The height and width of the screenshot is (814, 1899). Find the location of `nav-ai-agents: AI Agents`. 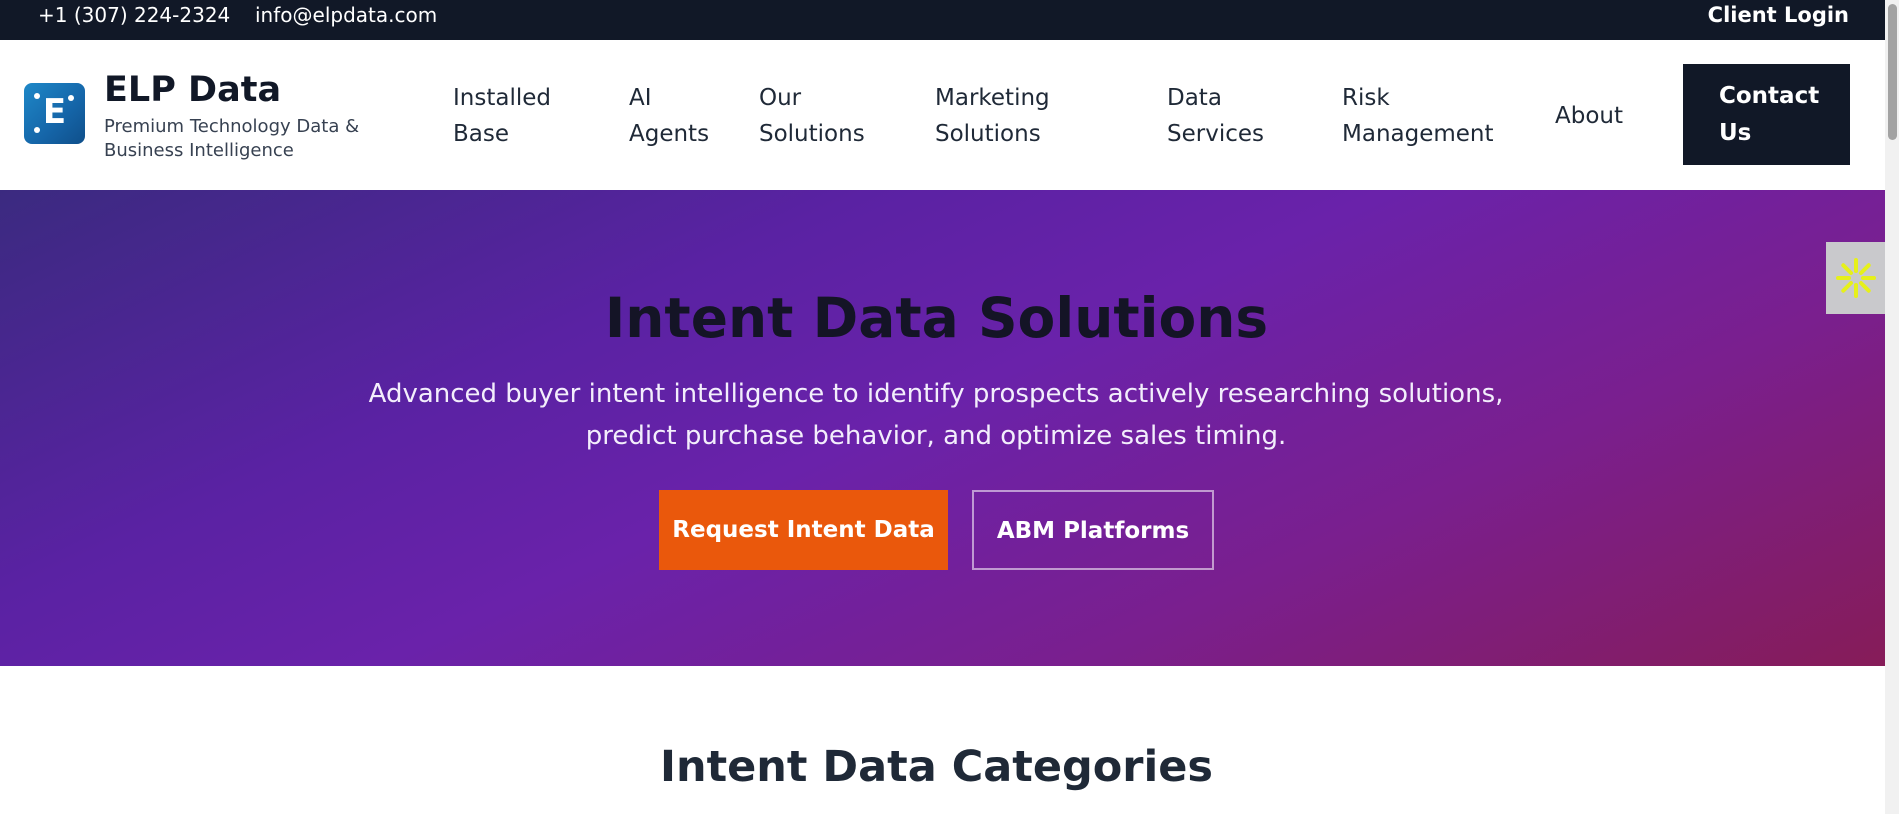

nav-ai-agents: AI Agents is located at coordinates (674, 116).